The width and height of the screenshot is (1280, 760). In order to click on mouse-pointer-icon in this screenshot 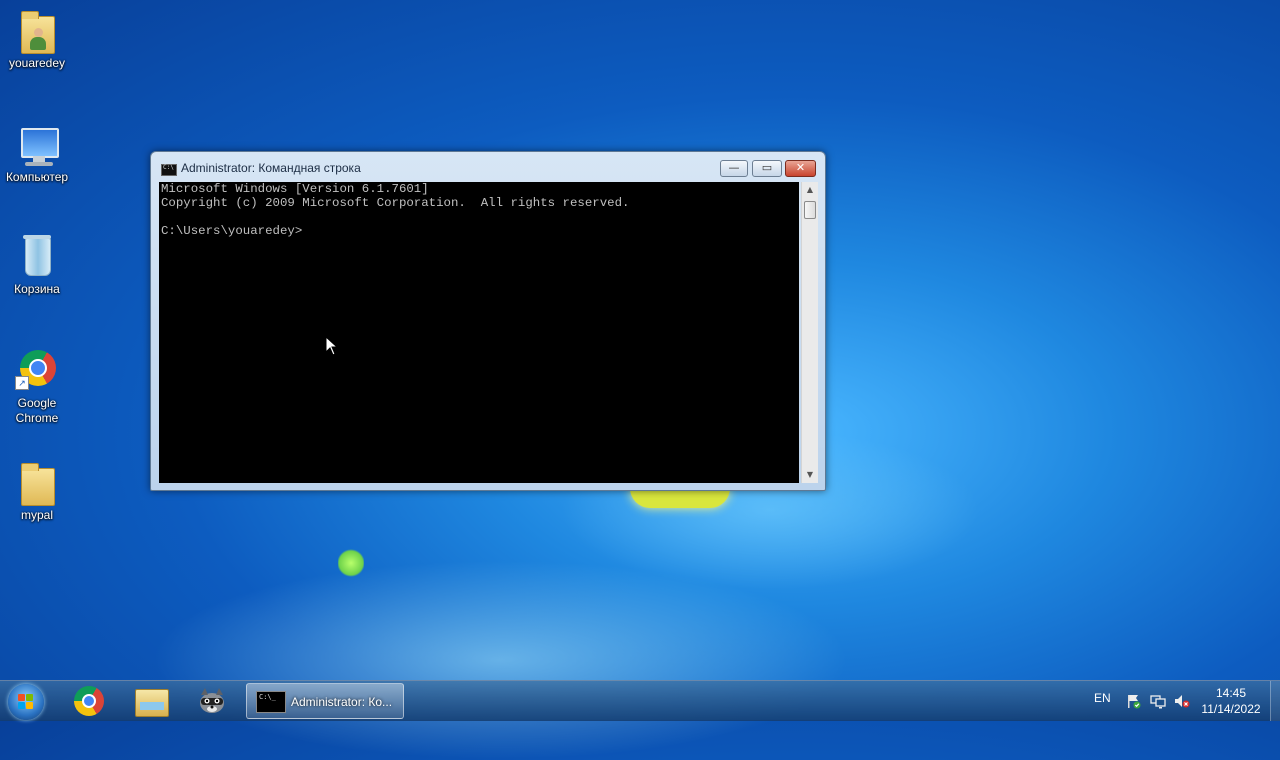, I will do `click(332, 346)`.